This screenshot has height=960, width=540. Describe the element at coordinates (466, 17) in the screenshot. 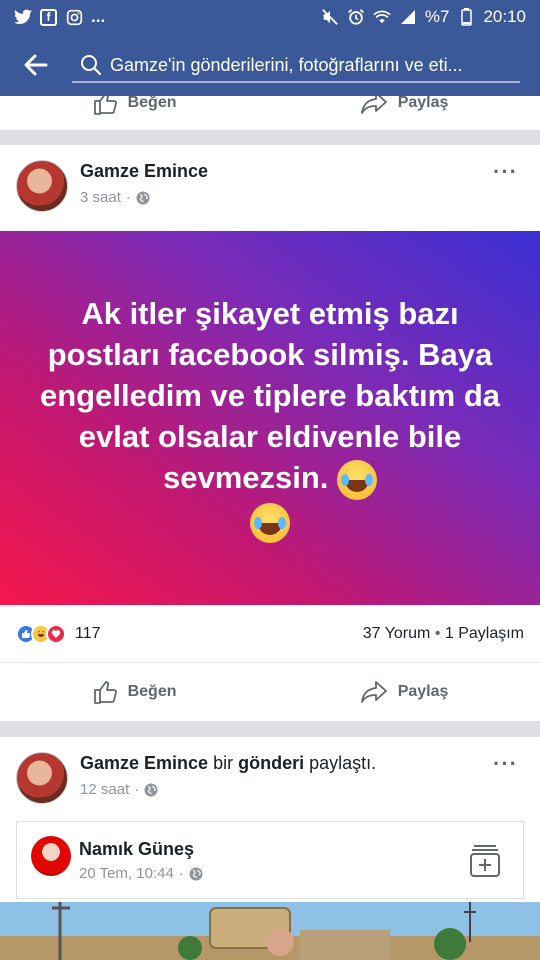

I see `battery-icon` at that location.